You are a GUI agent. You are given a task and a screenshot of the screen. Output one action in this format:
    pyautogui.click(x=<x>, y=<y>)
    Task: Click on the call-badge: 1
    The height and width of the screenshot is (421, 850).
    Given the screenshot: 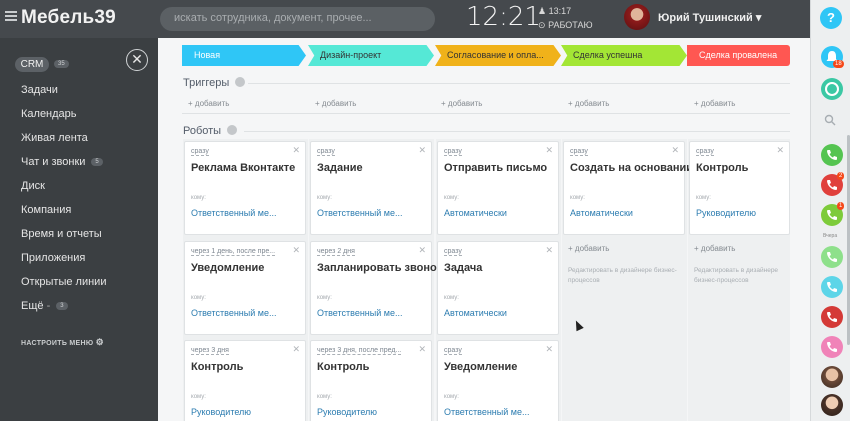 What is the action you would take?
    pyautogui.click(x=841, y=206)
    